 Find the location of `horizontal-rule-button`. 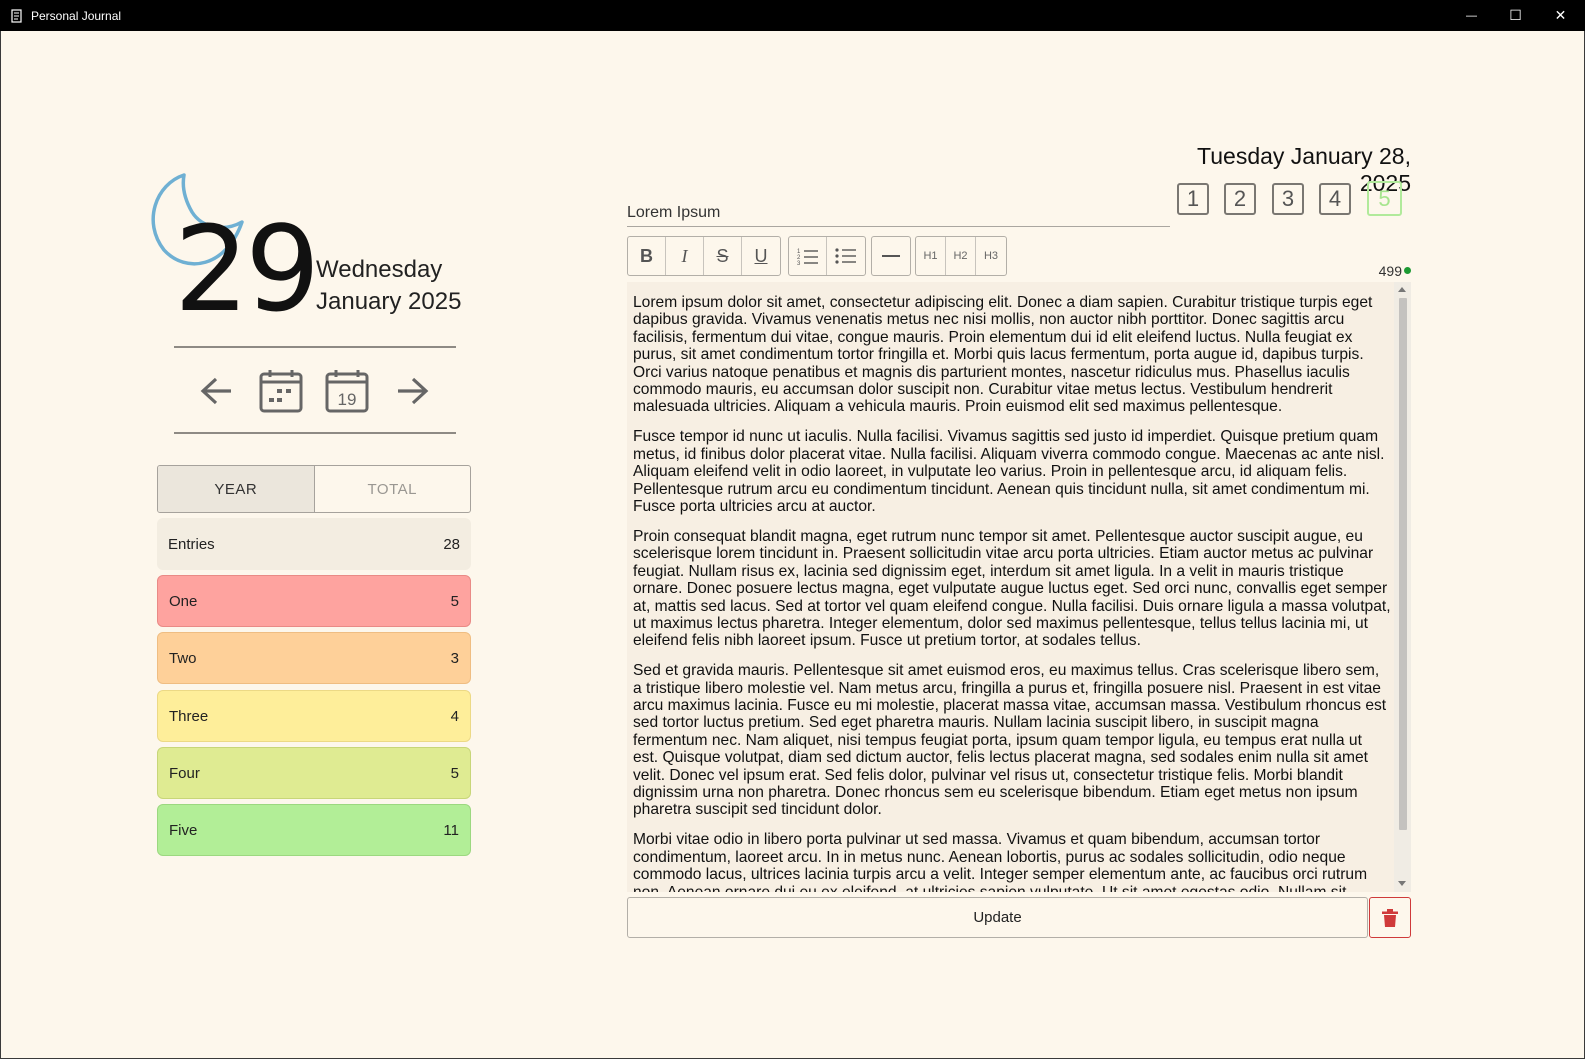

horizontal-rule-button is located at coordinates (891, 256).